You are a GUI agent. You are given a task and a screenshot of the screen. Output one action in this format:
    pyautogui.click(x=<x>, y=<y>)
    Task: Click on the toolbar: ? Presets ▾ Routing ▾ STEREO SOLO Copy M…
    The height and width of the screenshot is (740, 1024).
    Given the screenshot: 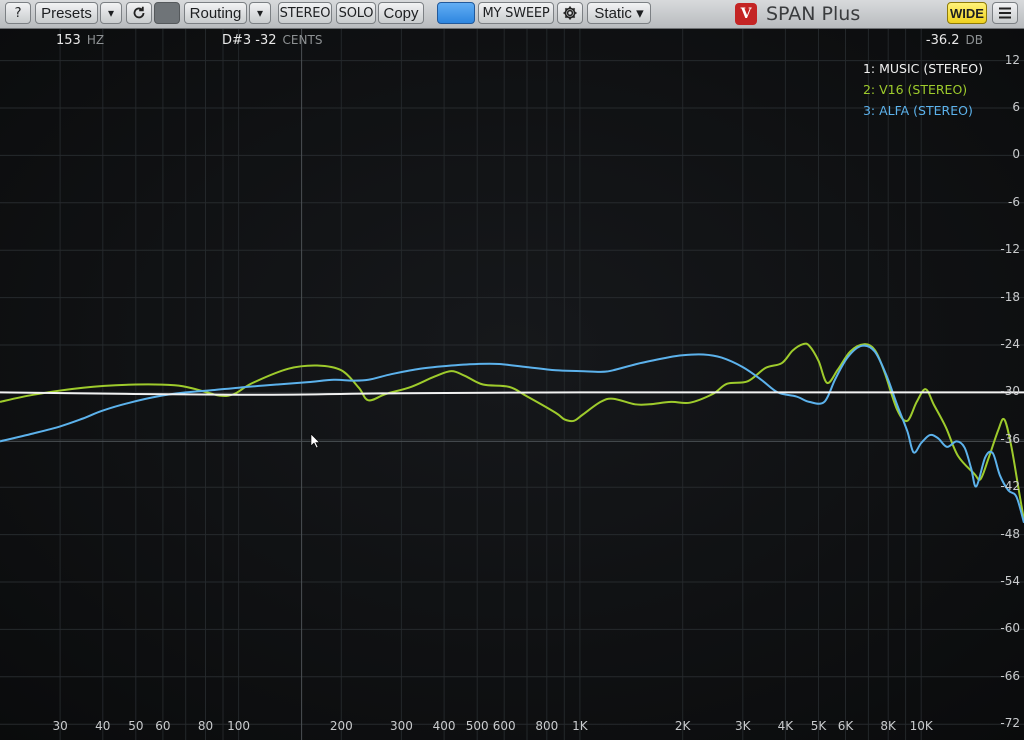 What is the action you would take?
    pyautogui.click(x=512, y=14)
    